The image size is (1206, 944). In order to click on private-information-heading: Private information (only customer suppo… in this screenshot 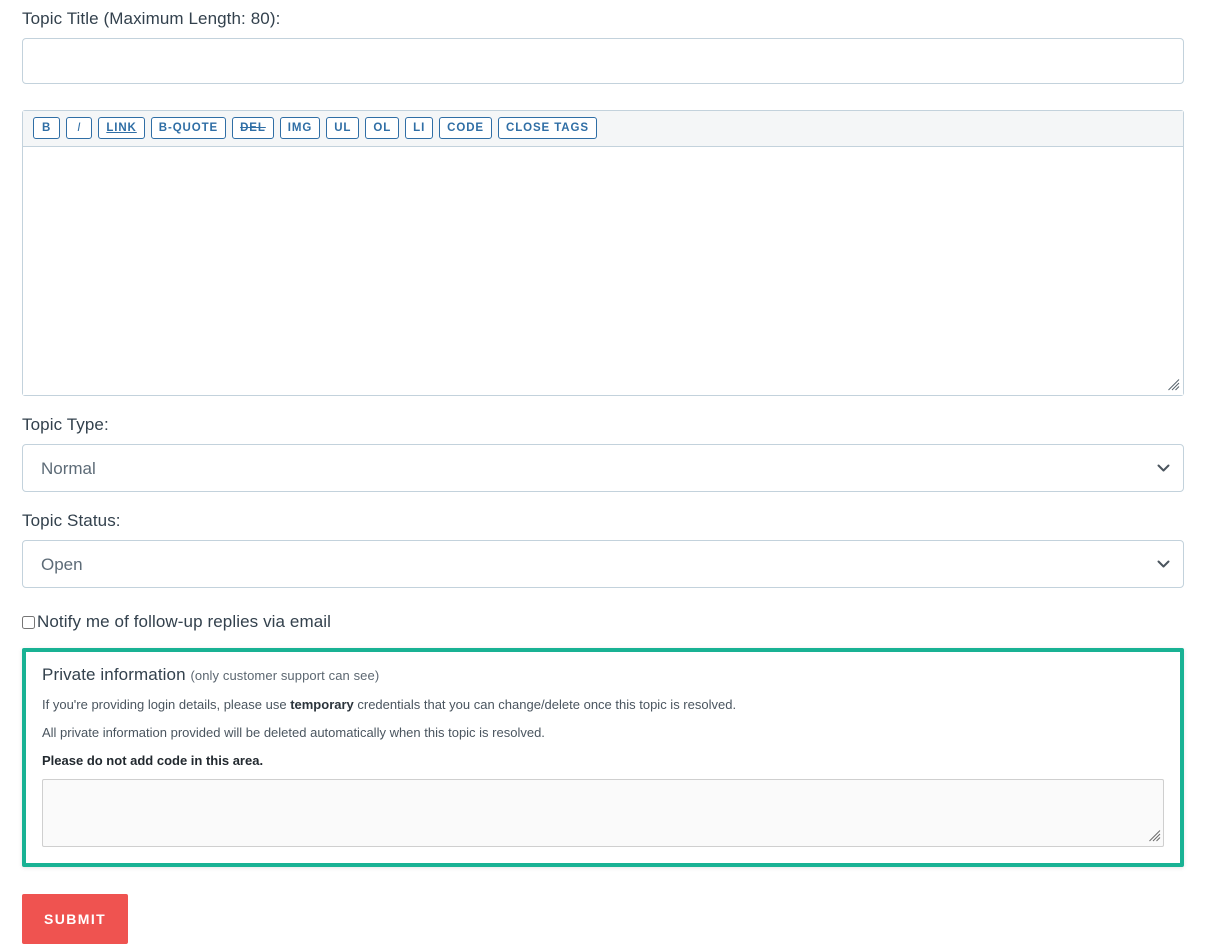, I will do `click(603, 675)`.